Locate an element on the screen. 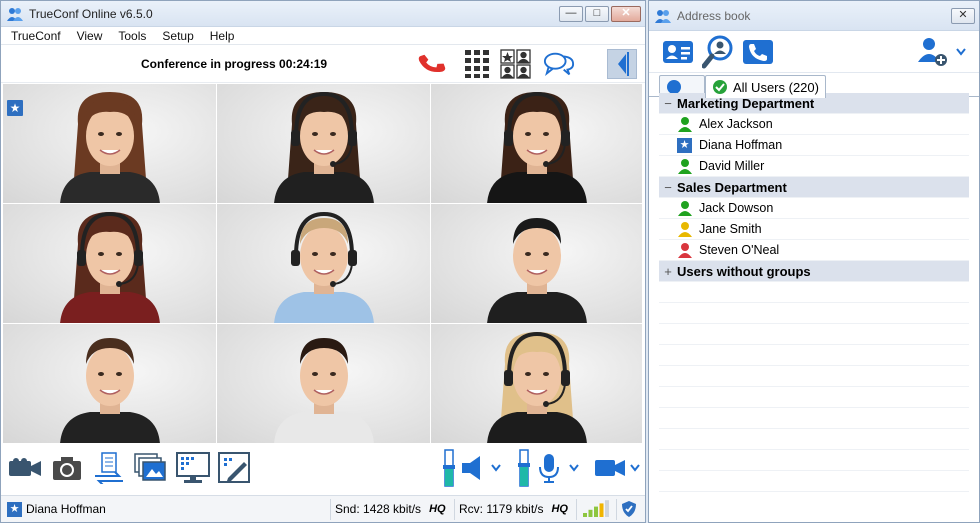 Image resolution: width=980 pixels, height=523 pixels. tab-all-users: All Users (220) is located at coordinates (765, 86).